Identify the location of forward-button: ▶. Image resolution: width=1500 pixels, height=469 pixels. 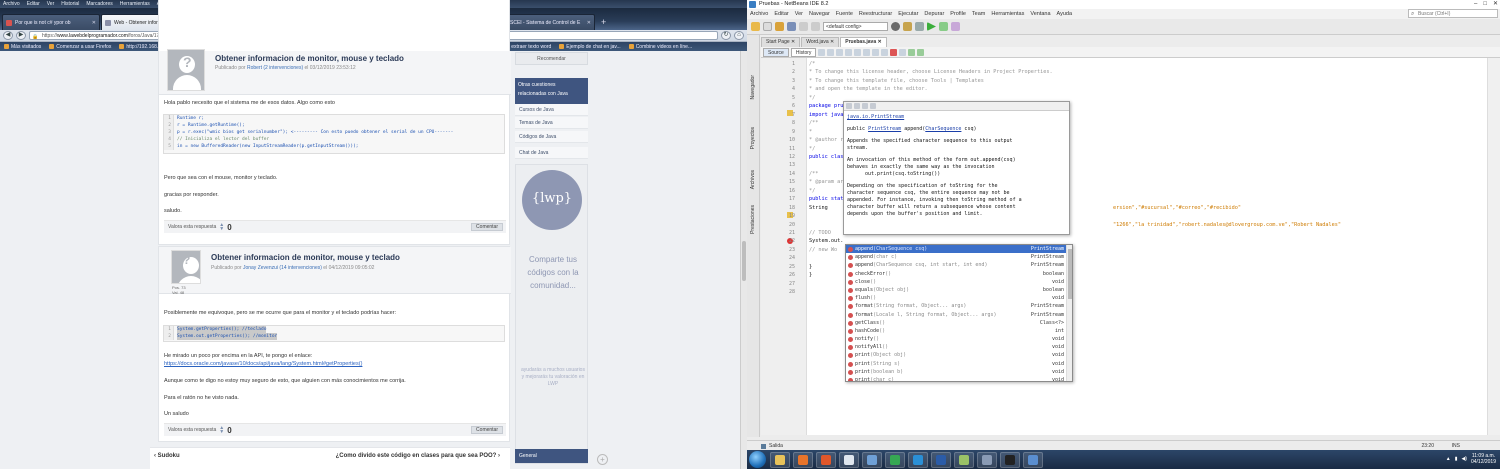
(21, 35).